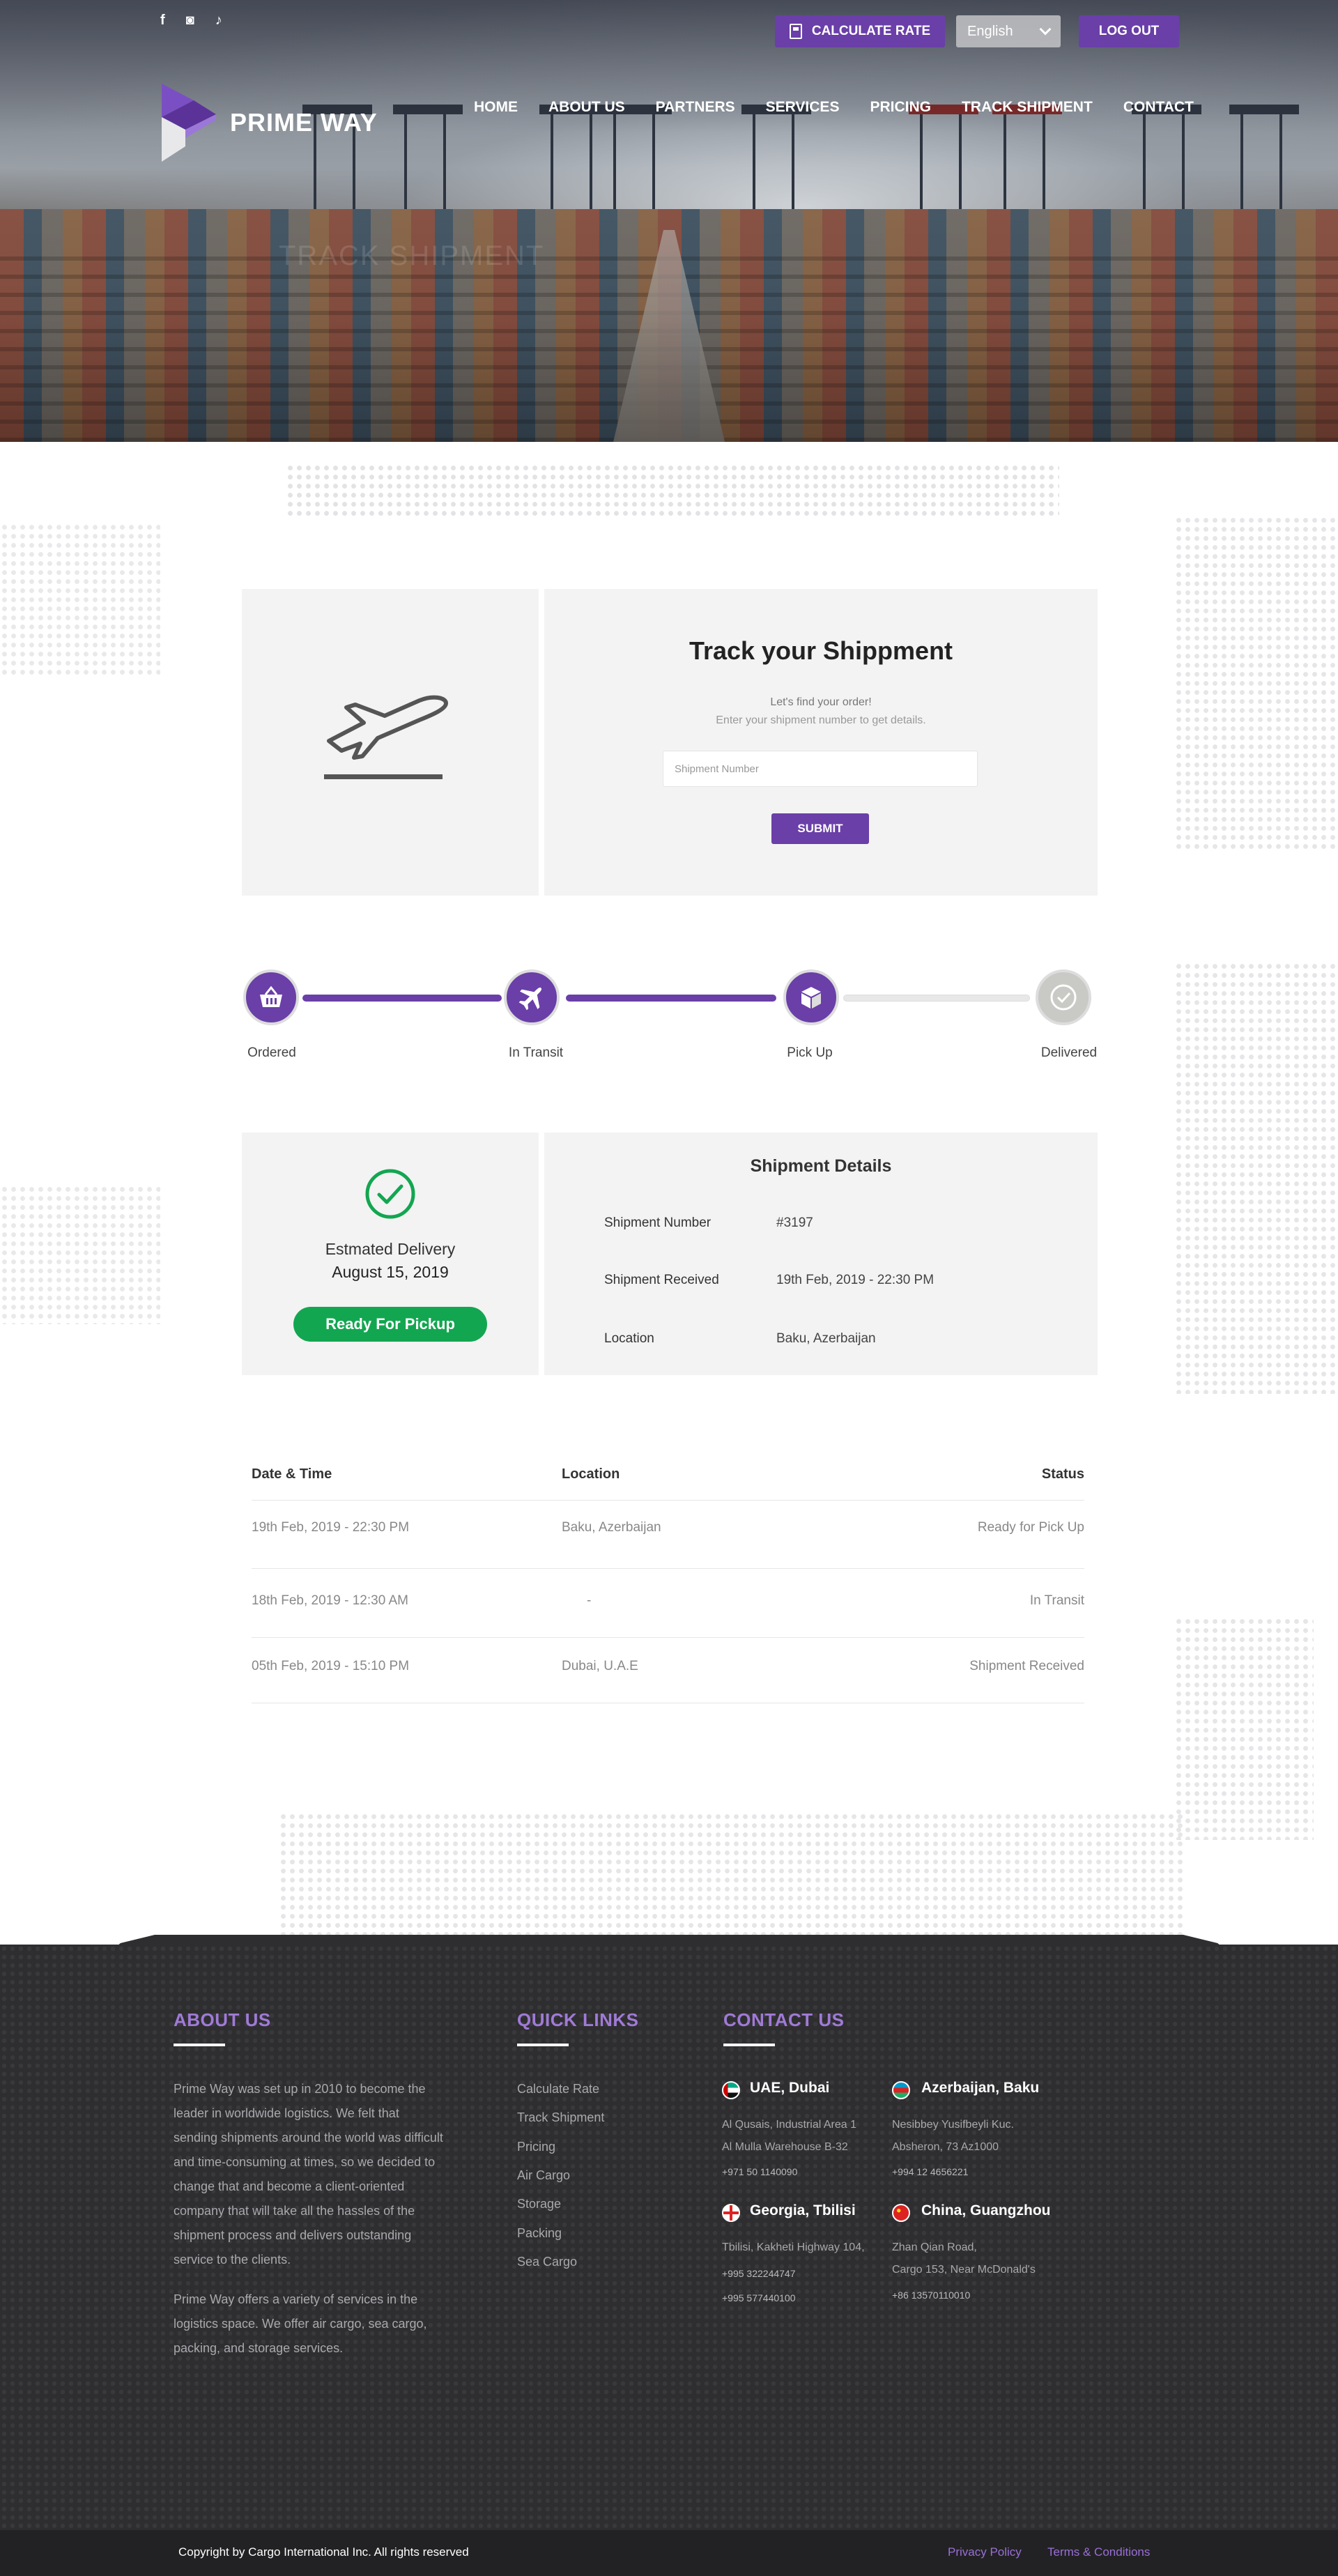  What do you see at coordinates (986, 2210) in the screenshot?
I see `office-name: China, Guangzhou` at bounding box center [986, 2210].